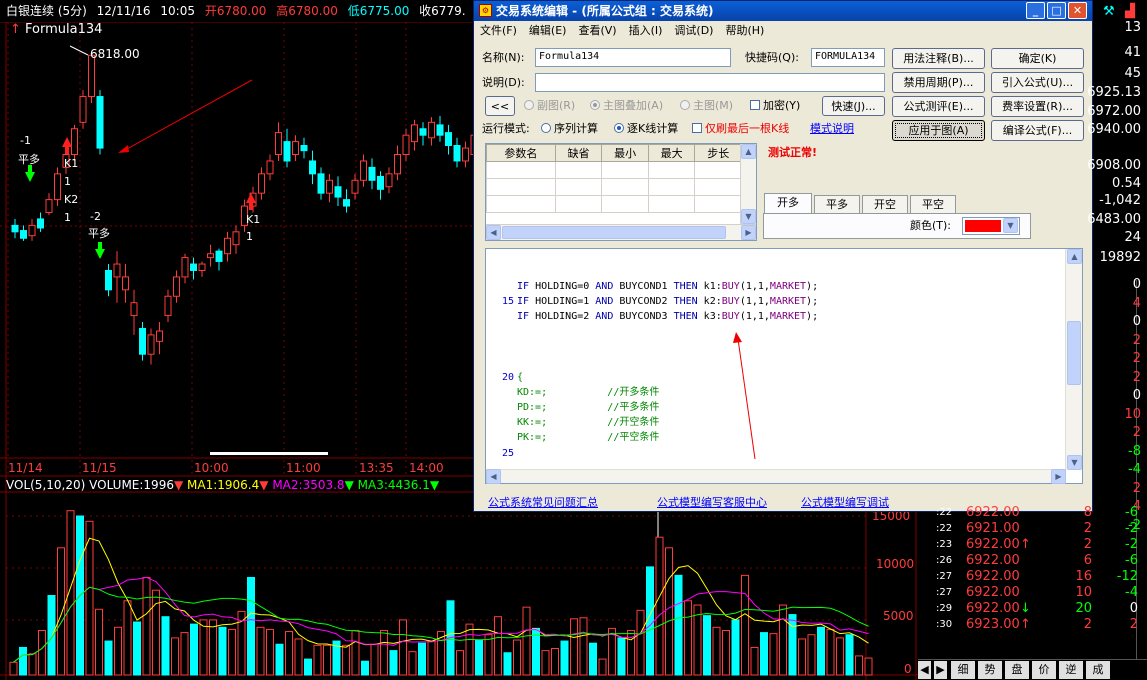 The width and height of the screenshot is (1147, 680). I want to click on tick-row: :22 6921.00 2 -2, so click(1032, 529).